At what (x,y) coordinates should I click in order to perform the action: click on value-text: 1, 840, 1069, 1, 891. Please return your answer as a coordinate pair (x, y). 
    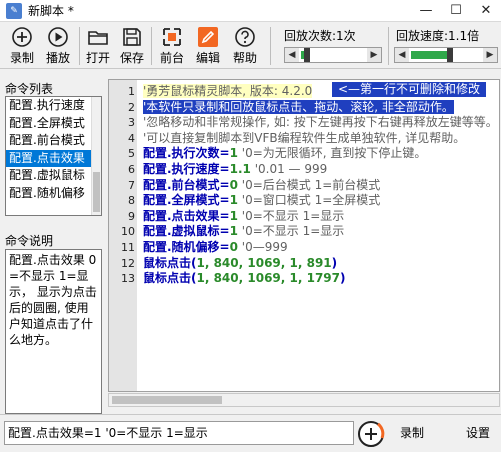
    Looking at the image, I should click on (264, 262).